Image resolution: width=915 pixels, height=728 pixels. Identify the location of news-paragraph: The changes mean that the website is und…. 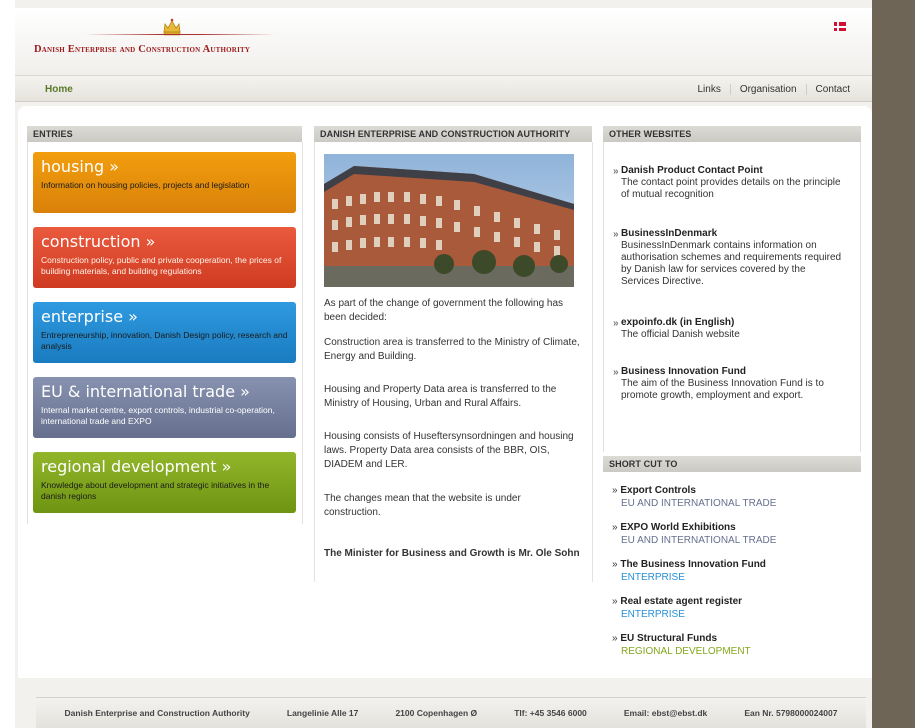
(422, 505).